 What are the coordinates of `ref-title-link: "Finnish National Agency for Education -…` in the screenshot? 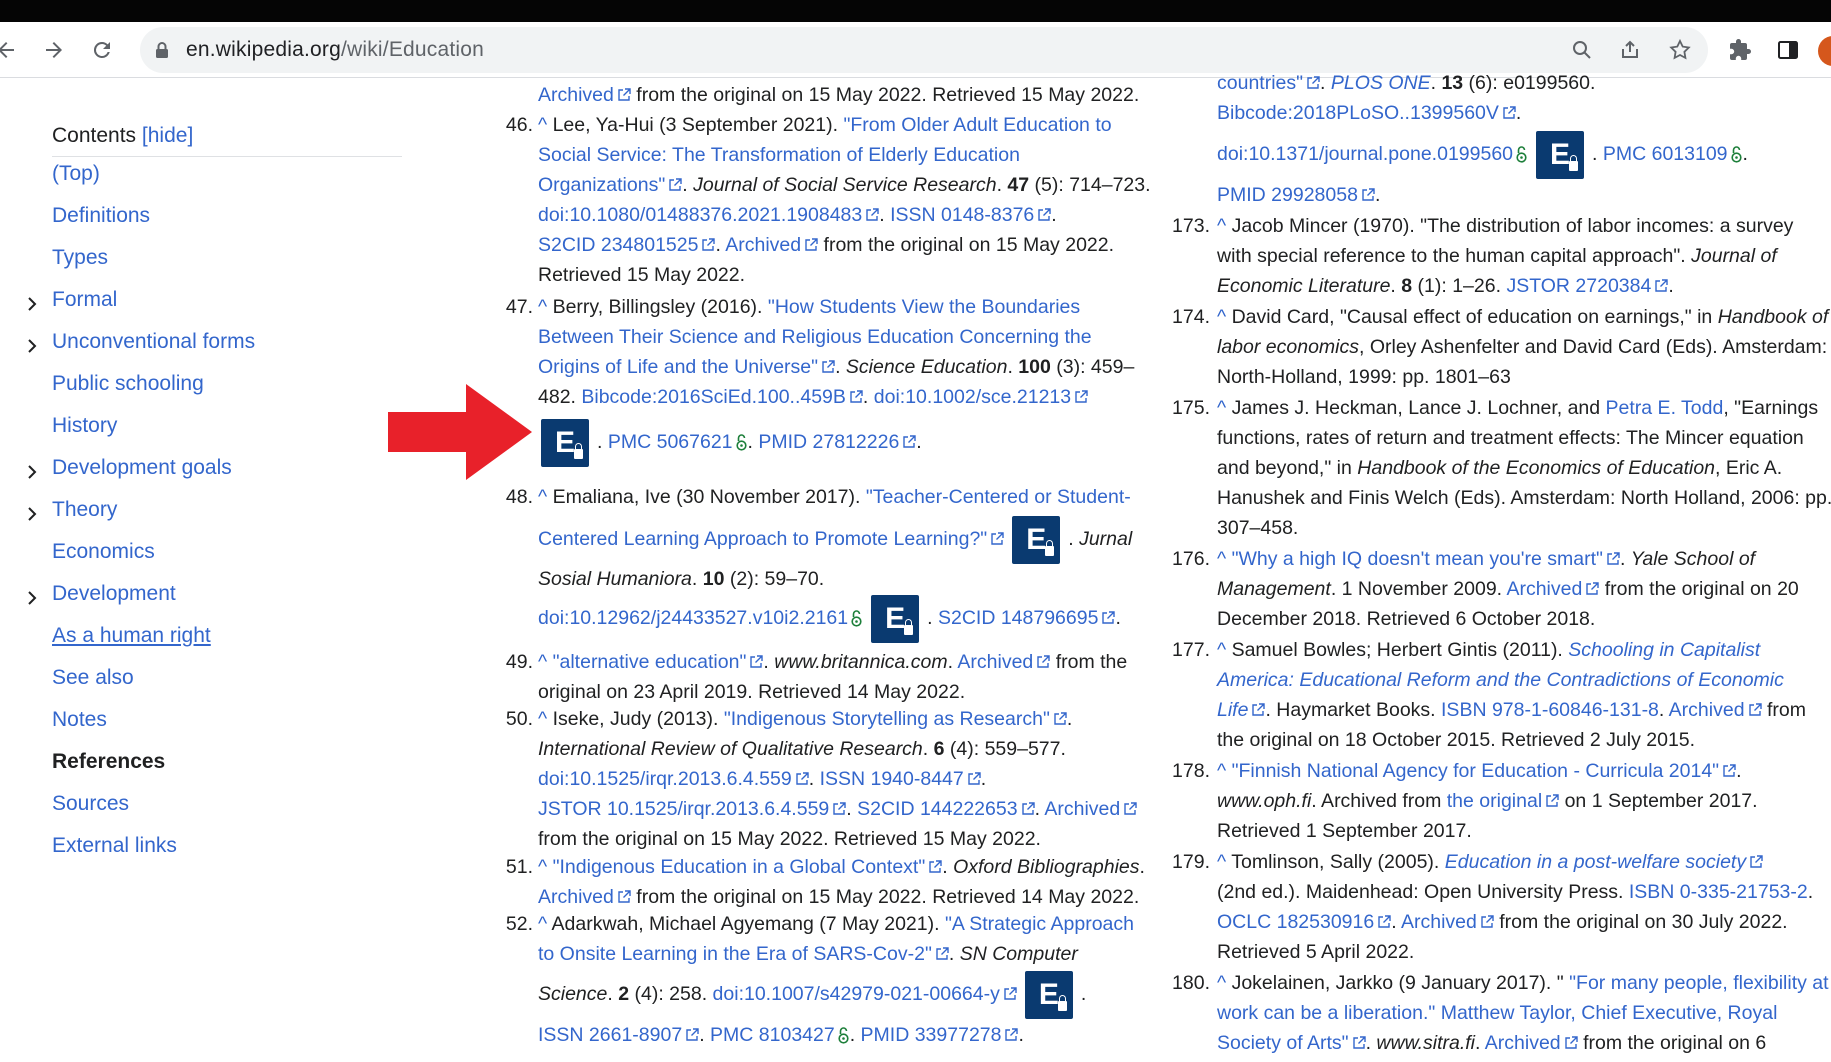 It's located at (1476, 771).